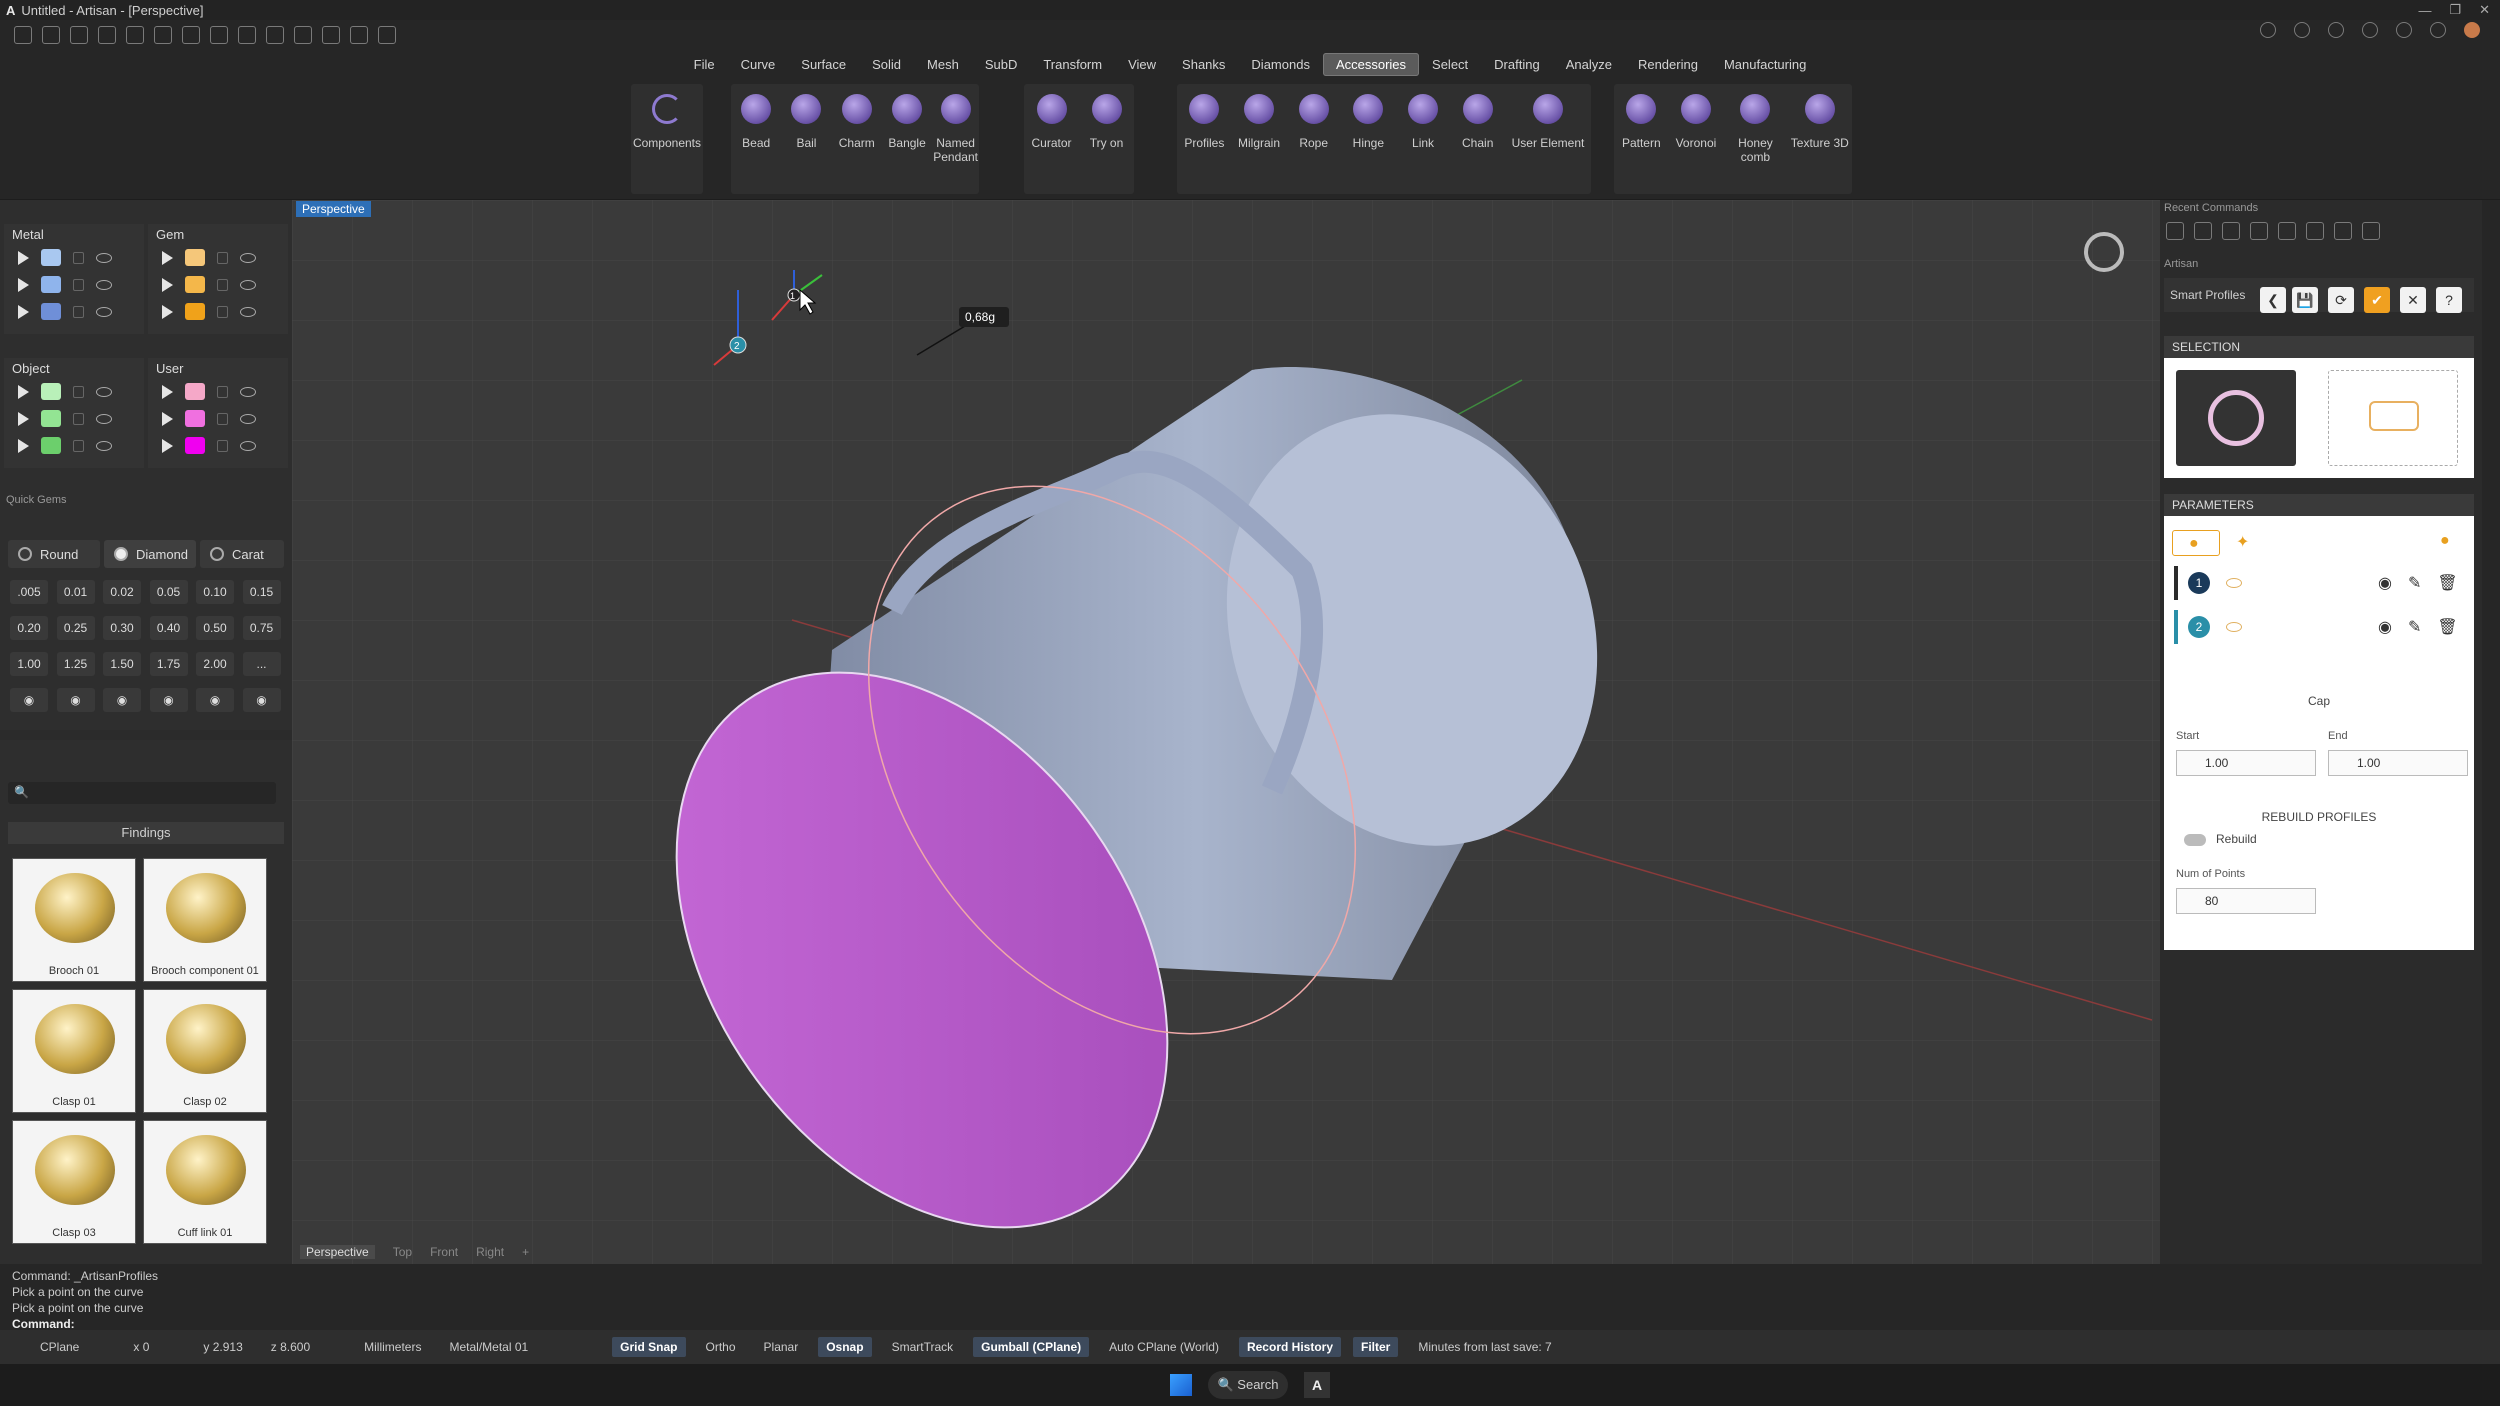  Describe the element at coordinates (75, 664) in the screenshot. I see `gem-size-button: 1.25` at that location.